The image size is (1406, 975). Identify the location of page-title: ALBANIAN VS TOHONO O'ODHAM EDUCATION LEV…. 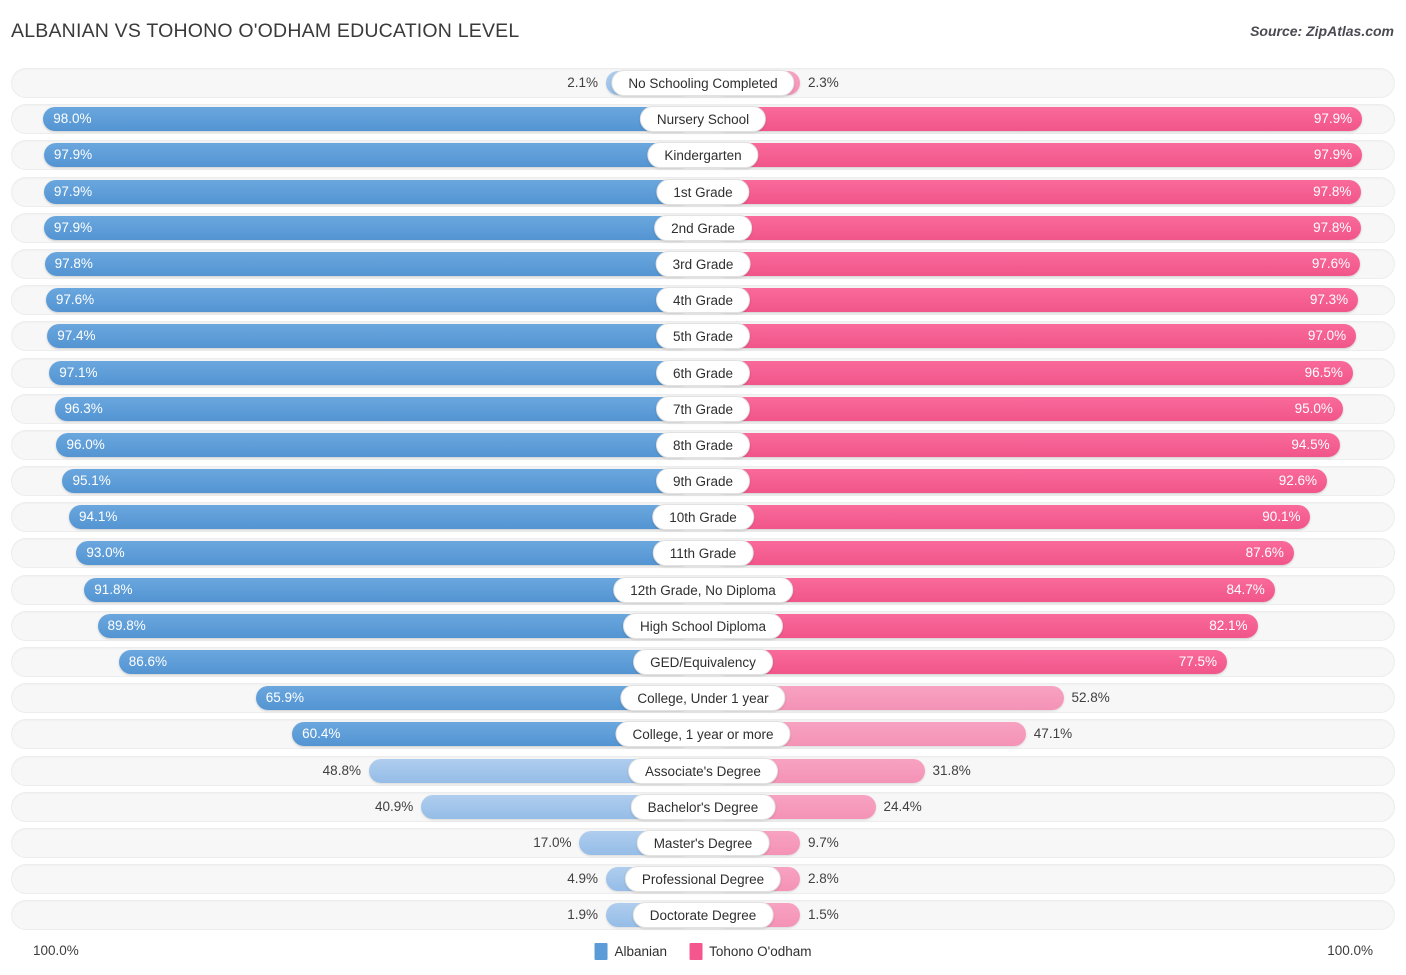
(265, 31).